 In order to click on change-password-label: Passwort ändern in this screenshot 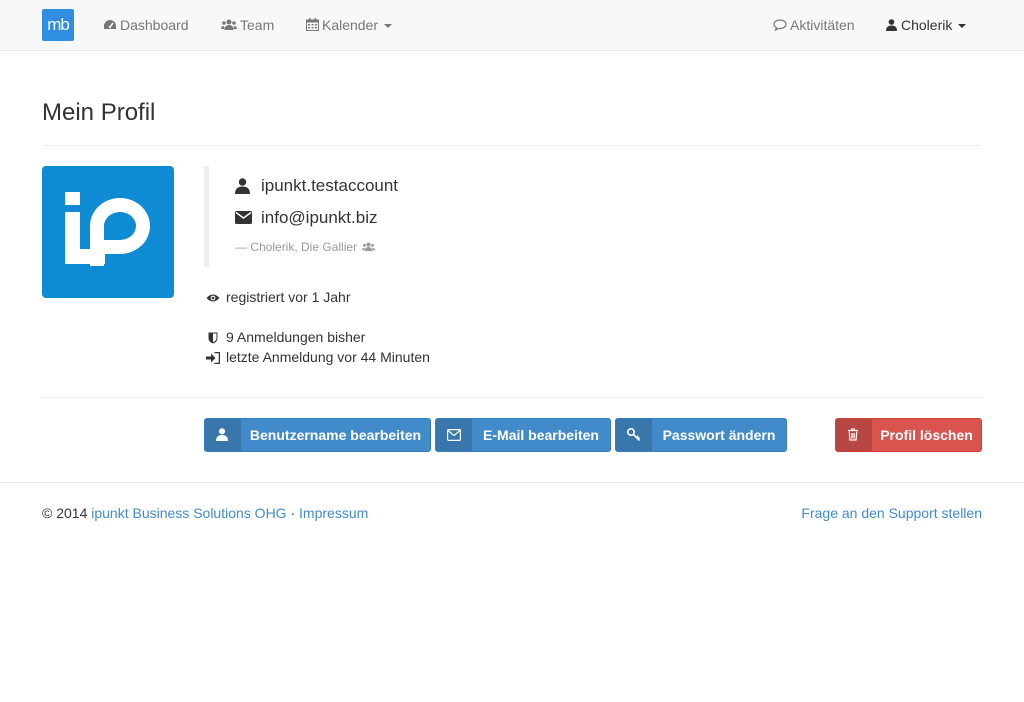, I will do `click(719, 435)`.